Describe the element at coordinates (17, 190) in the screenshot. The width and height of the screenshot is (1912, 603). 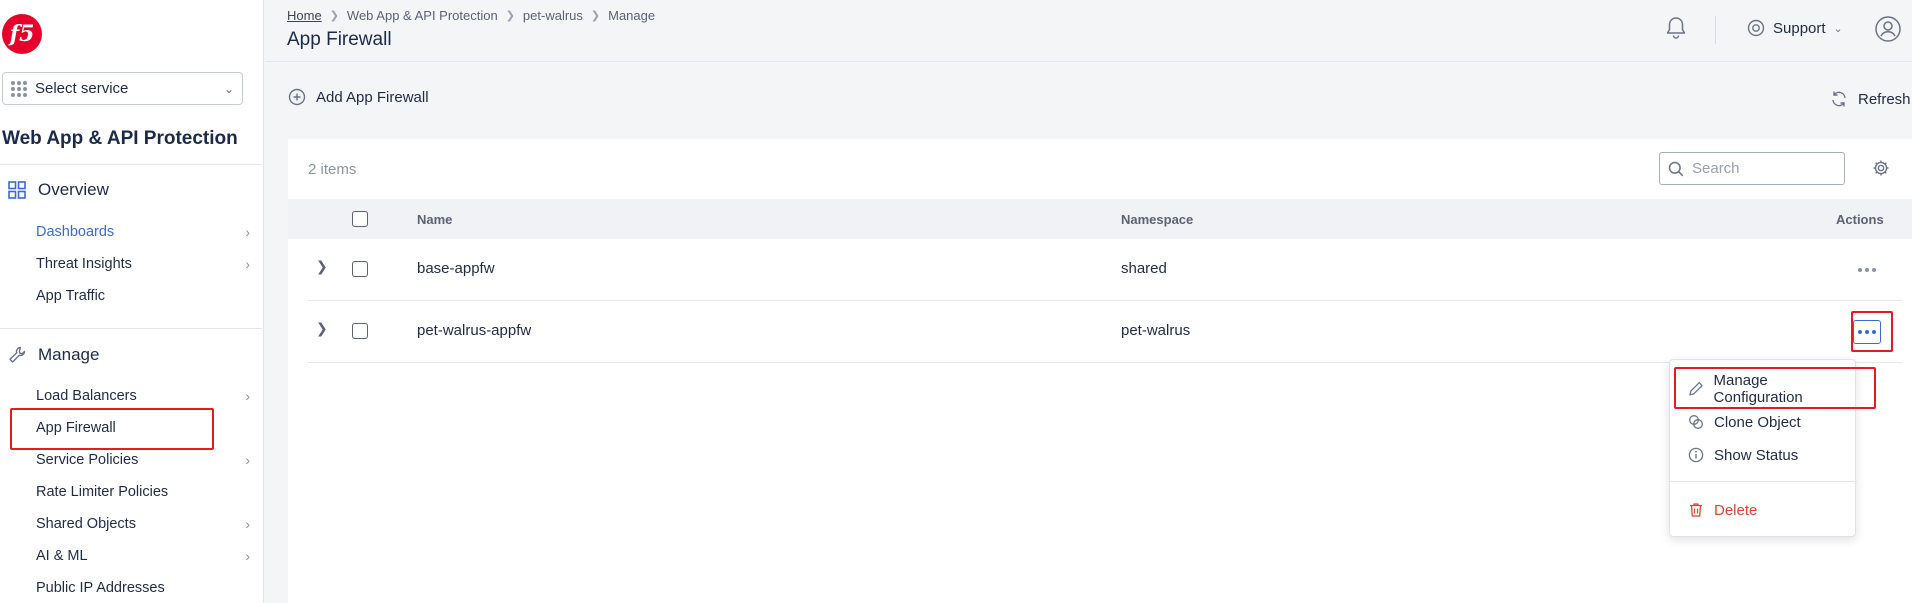
I see `overview-grid-icon` at that location.